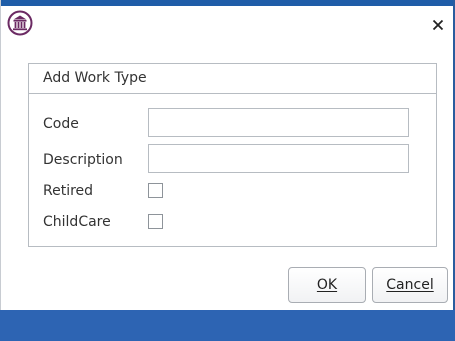  I want to click on cancel-button: Cancel, so click(410, 285).